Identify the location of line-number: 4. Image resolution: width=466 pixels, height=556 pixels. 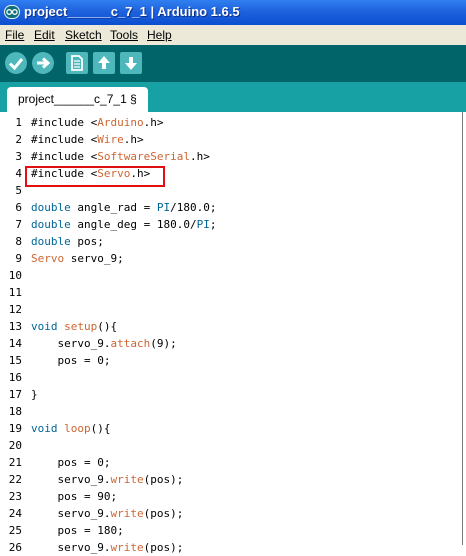
(18, 173).